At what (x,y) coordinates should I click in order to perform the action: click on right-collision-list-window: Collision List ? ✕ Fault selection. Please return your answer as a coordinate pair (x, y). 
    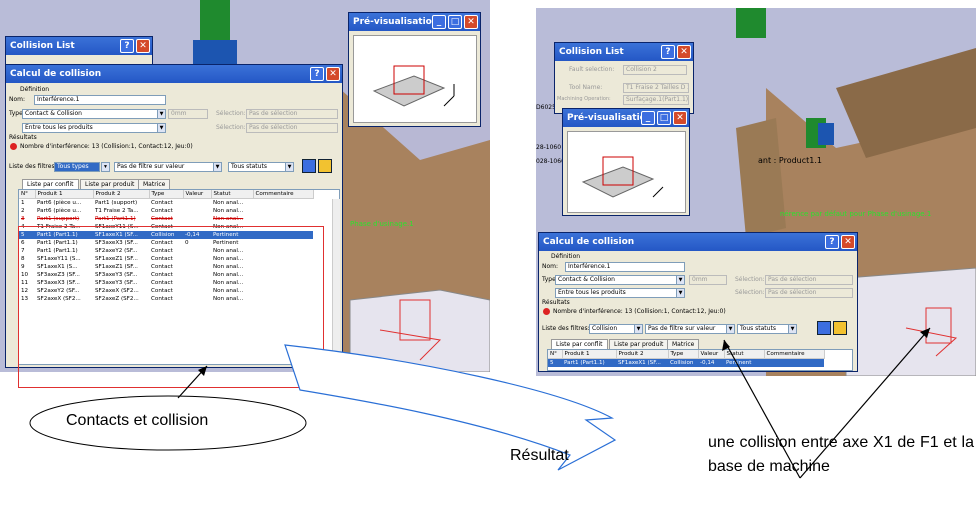
    Looking at the image, I should click on (624, 78).